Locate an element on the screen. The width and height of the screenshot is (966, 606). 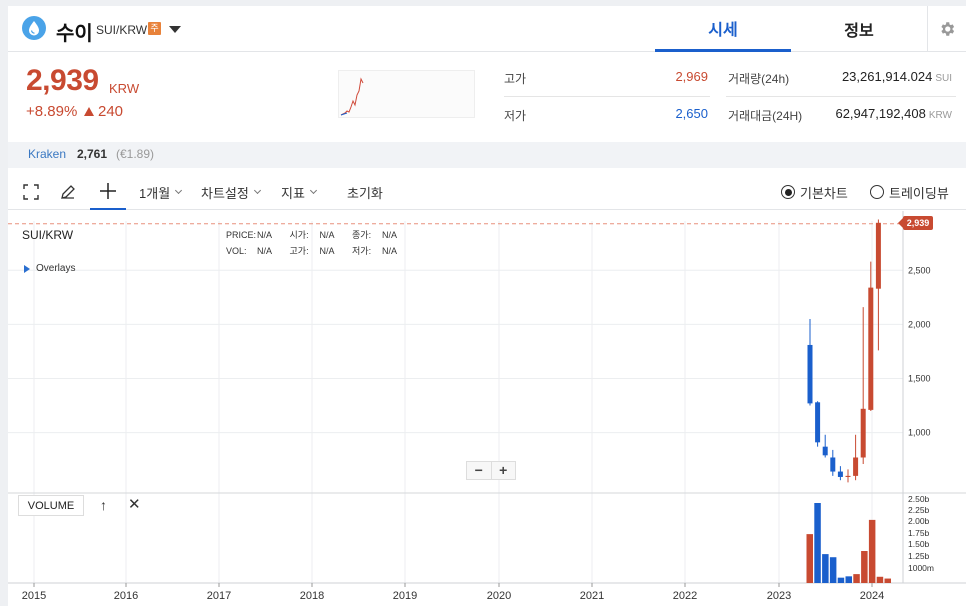
coin-select-dropdown-icon is located at coordinates (175, 29).